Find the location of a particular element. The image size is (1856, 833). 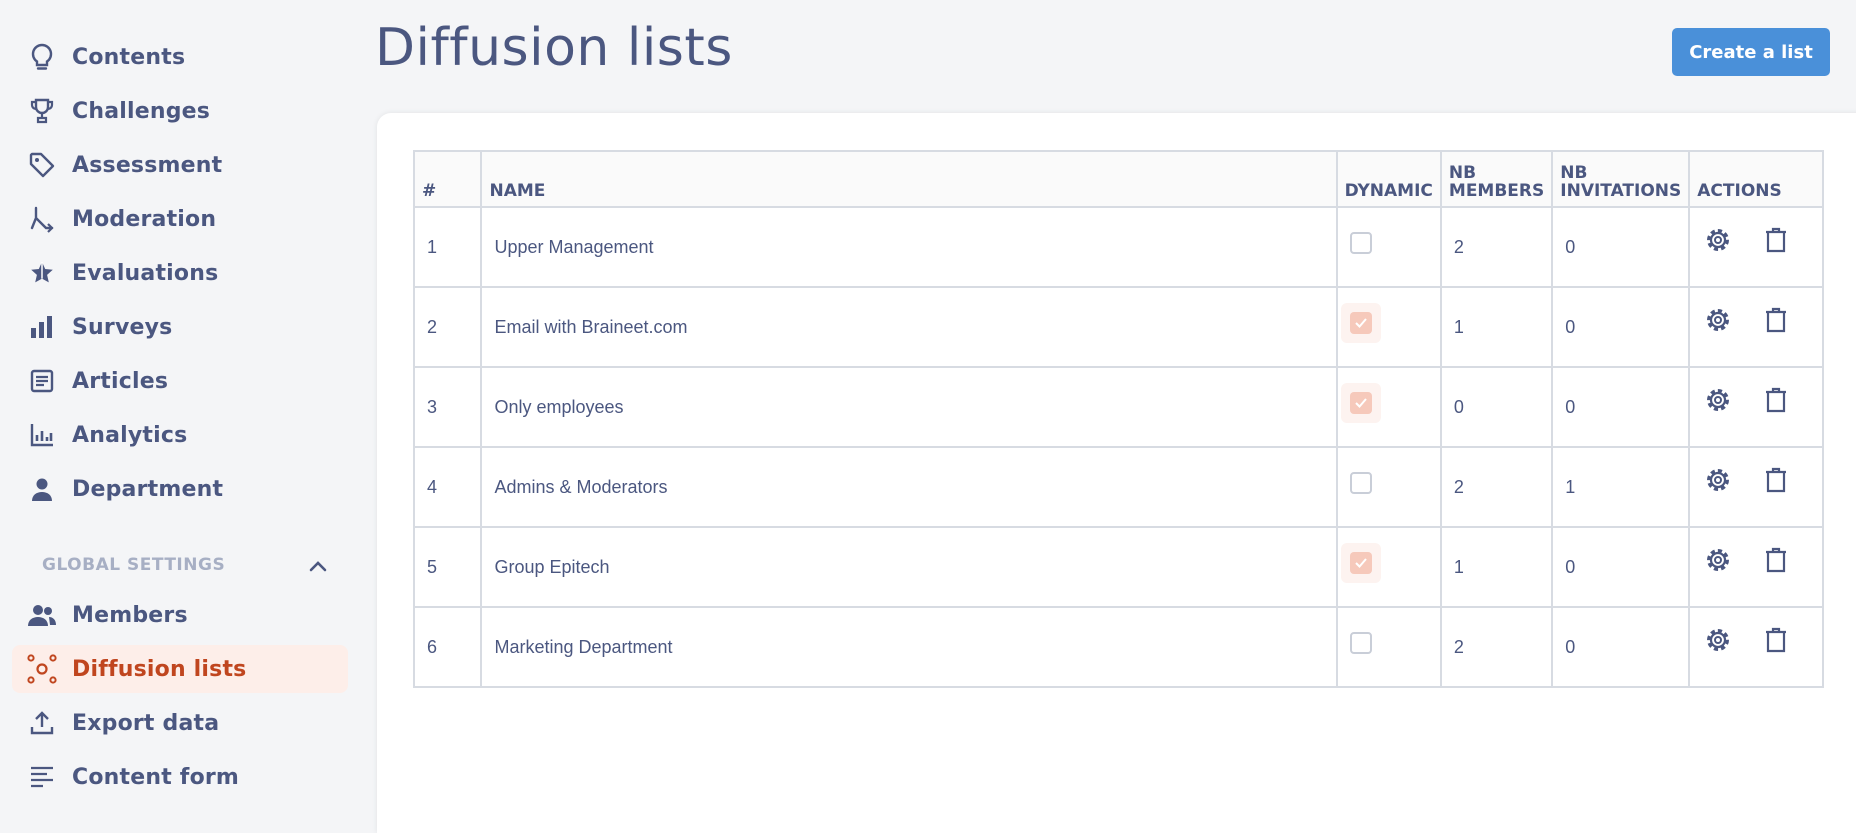

page-title: Diffusion lists is located at coordinates (554, 48).